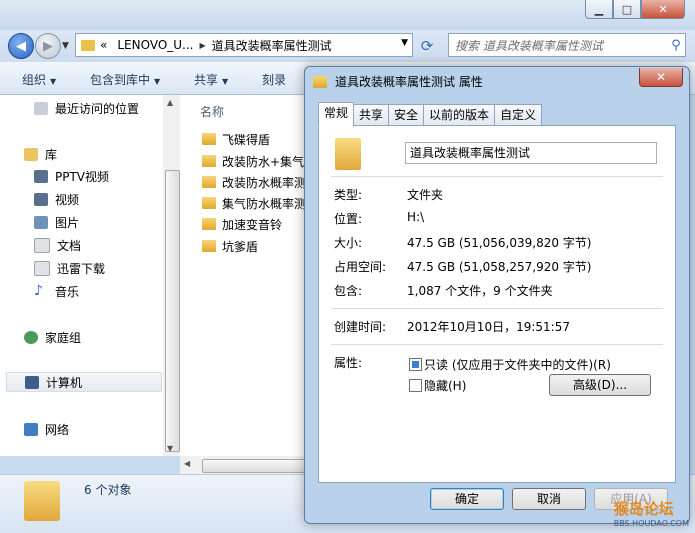  What do you see at coordinates (467, 499) in the screenshot?
I see `ok-button: 确定` at bounding box center [467, 499].